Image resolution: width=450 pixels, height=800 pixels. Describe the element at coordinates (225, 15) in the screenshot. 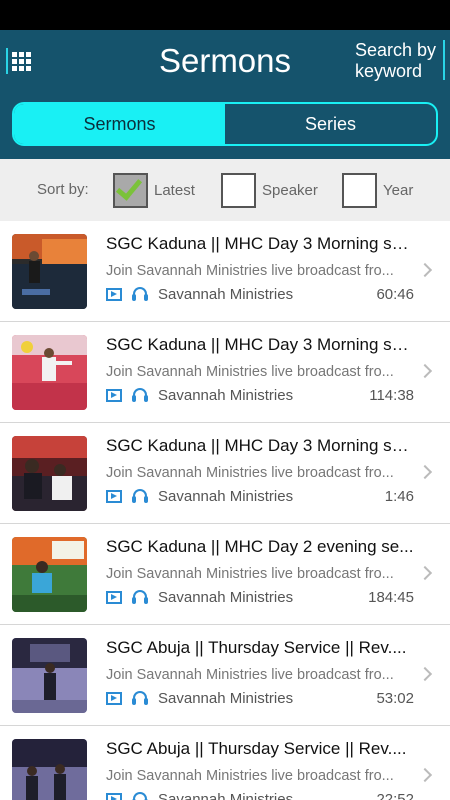

I see `status-bar` at that location.